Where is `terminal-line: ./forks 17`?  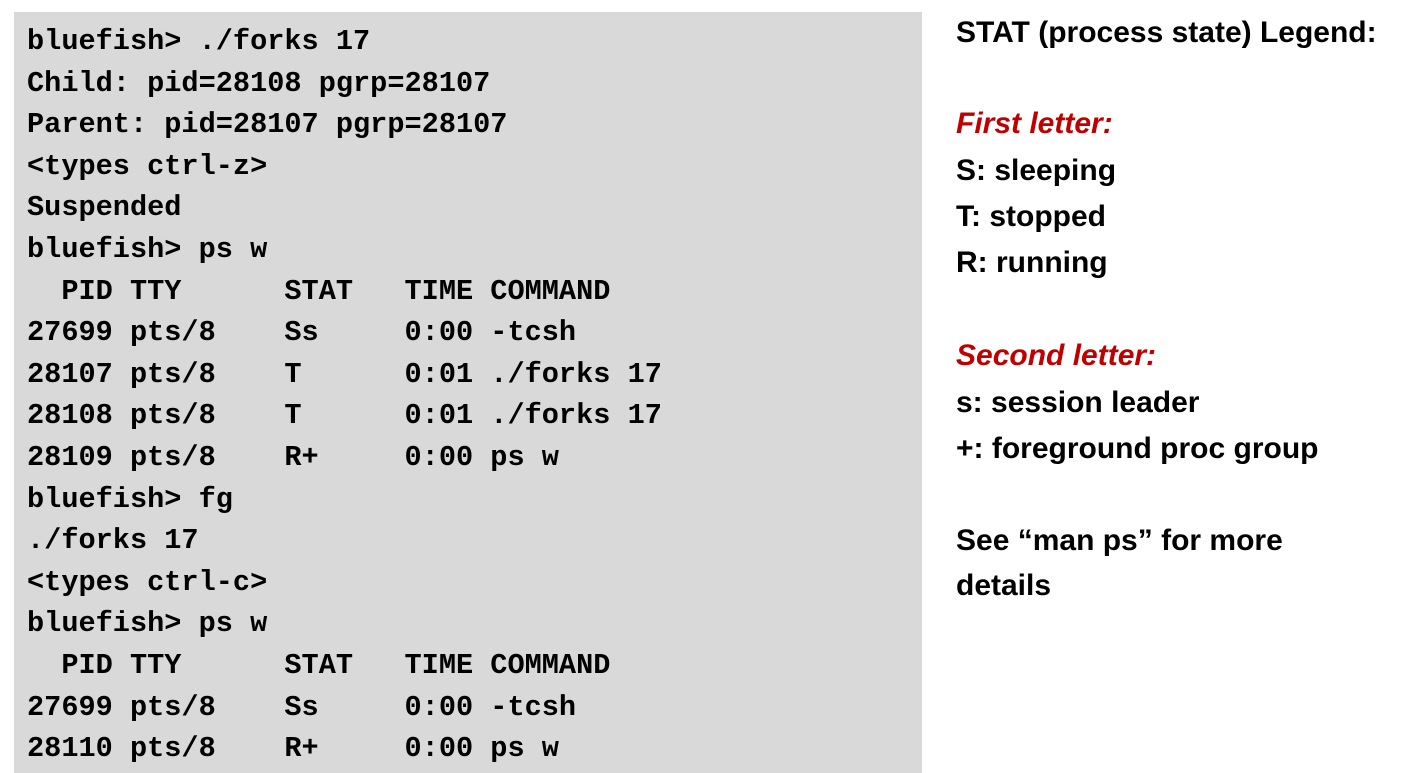
terminal-line: ./forks 17 is located at coordinates (113, 541).